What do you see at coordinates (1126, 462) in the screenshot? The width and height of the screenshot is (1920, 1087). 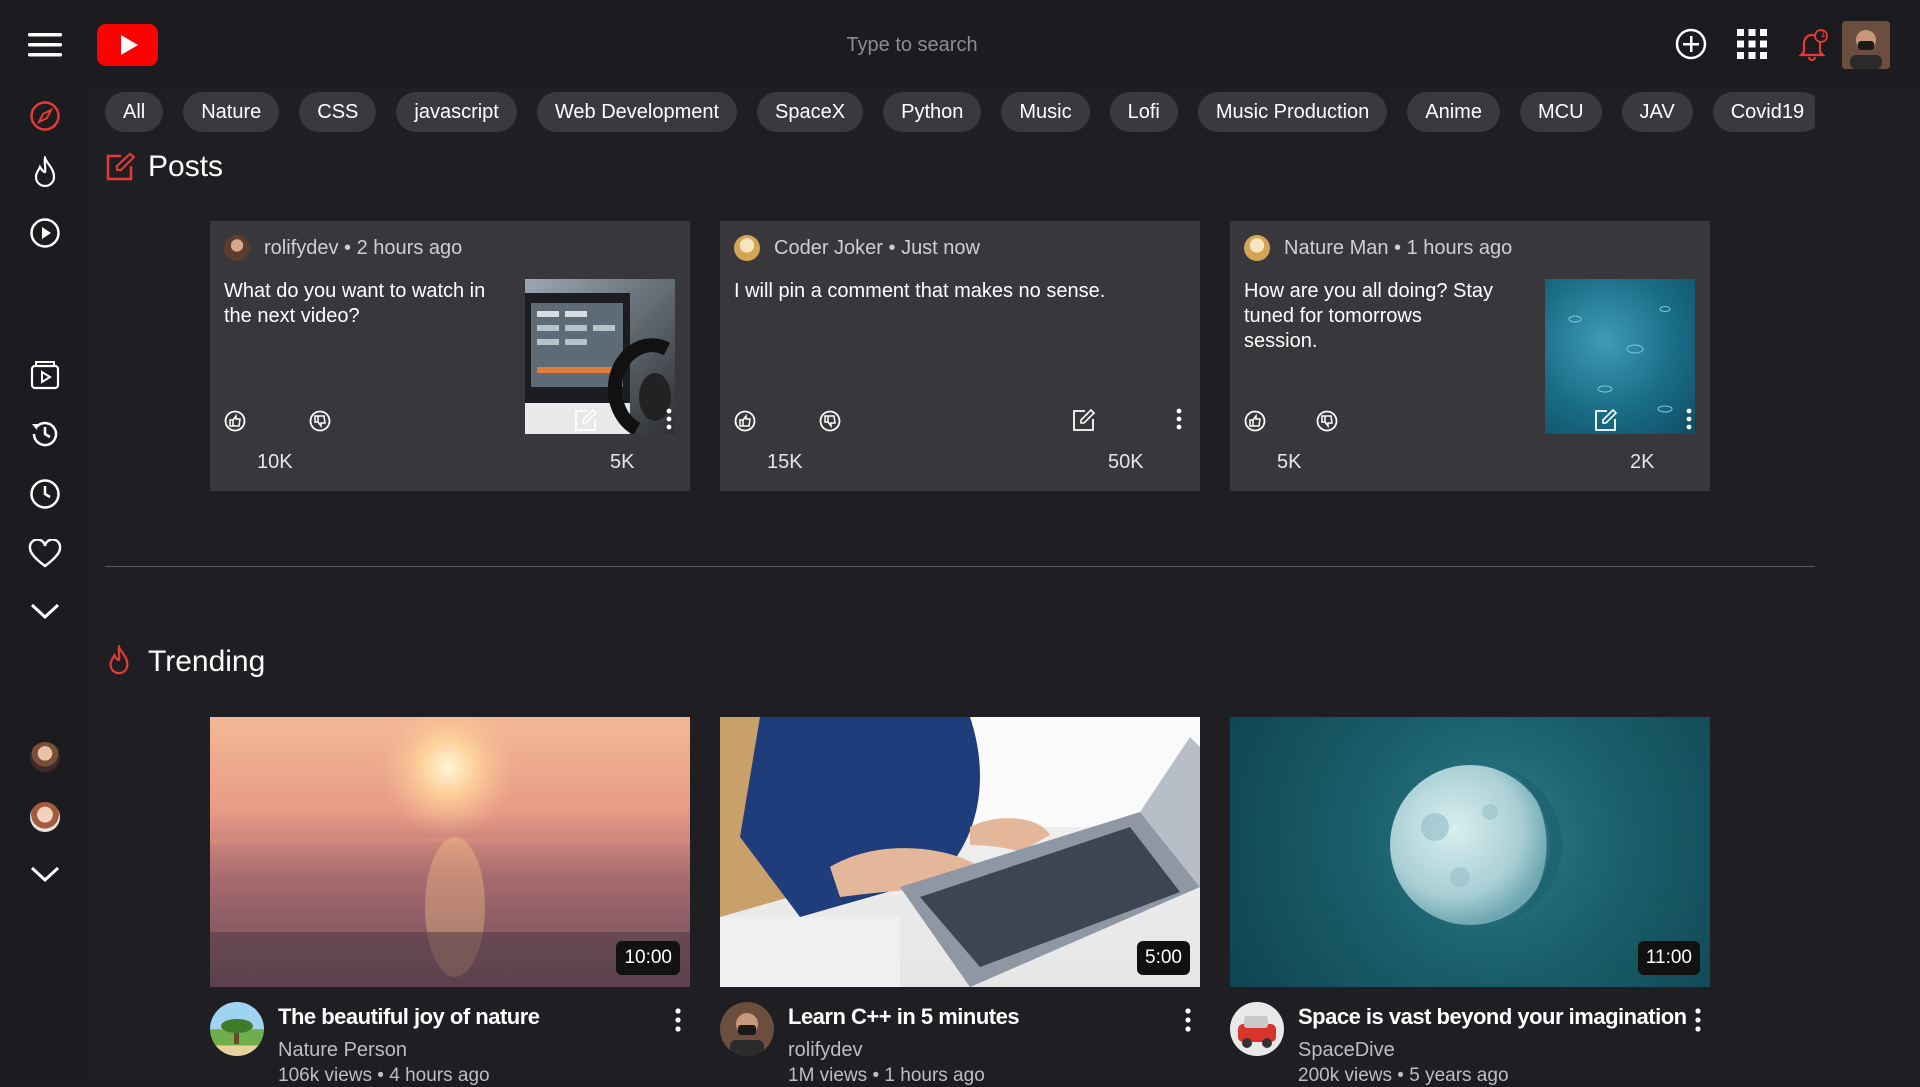 I see `comment-count: 50K` at bounding box center [1126, 462].